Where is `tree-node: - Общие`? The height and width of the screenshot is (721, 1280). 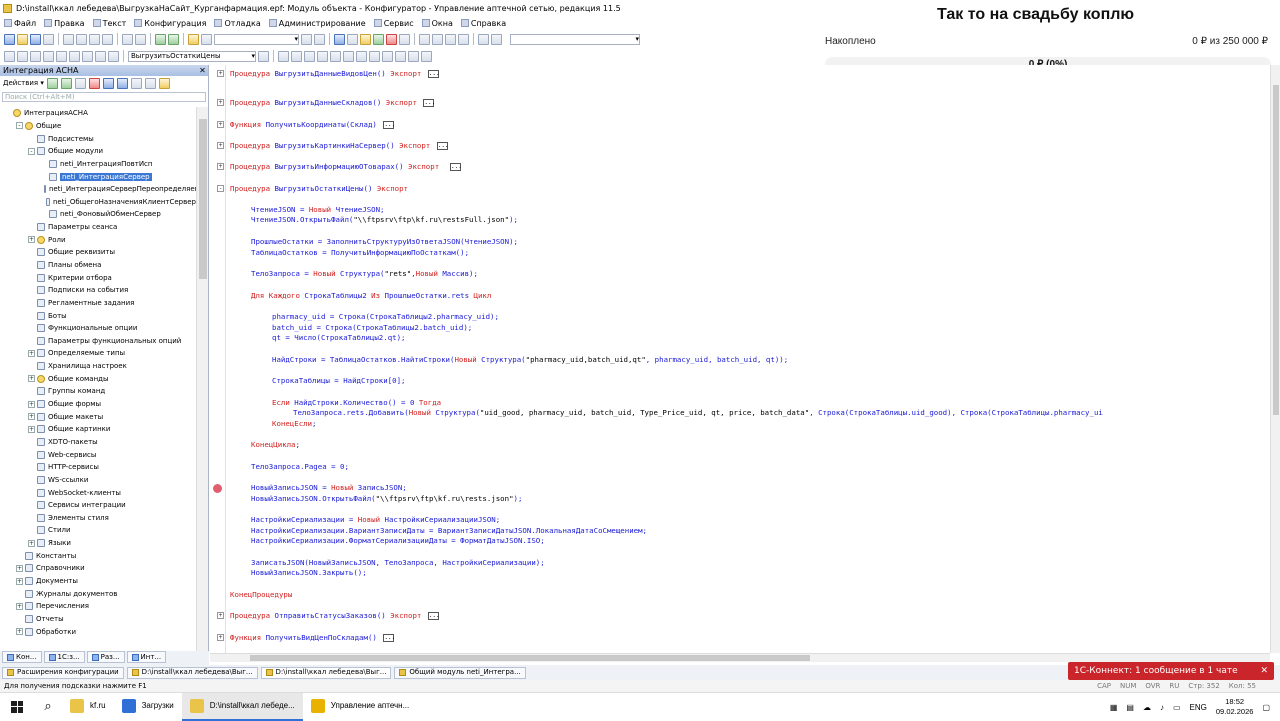 tree-node: - Общие is located at coordinates (98, 126).